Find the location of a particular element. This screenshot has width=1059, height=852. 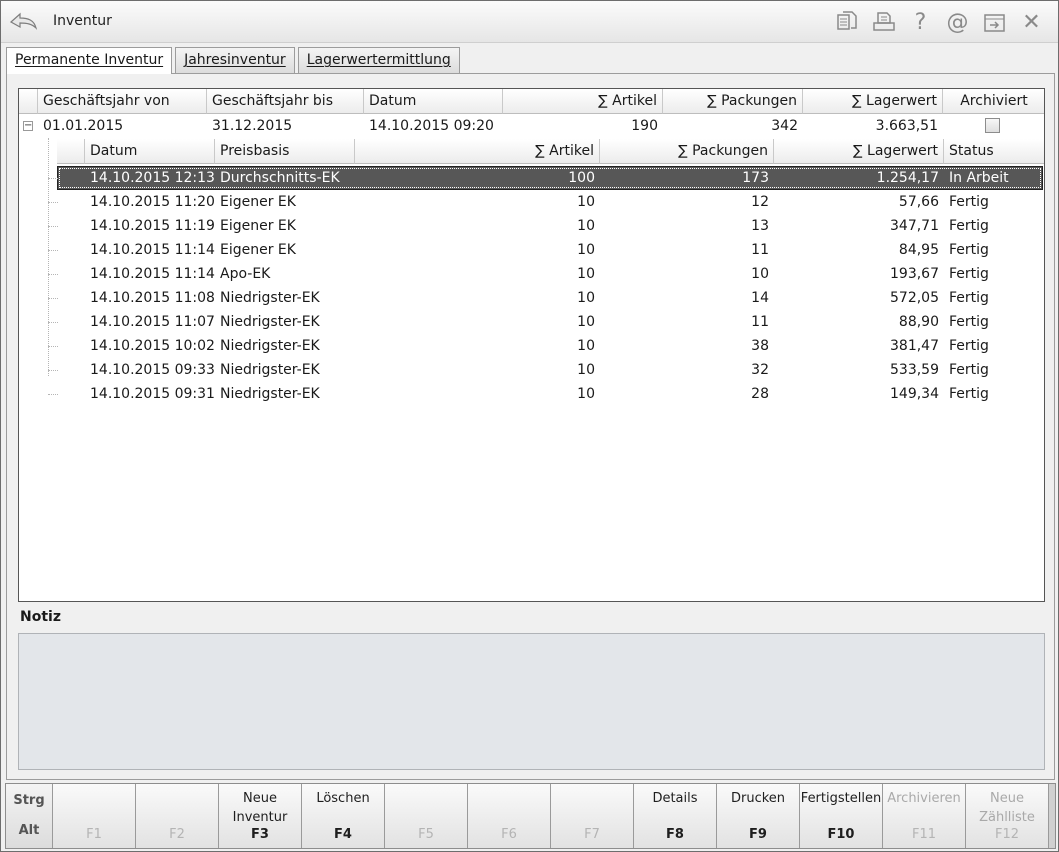

sub-col-header-lagerwert: ∑ Lagerwert is located at coordinates (859, 151).